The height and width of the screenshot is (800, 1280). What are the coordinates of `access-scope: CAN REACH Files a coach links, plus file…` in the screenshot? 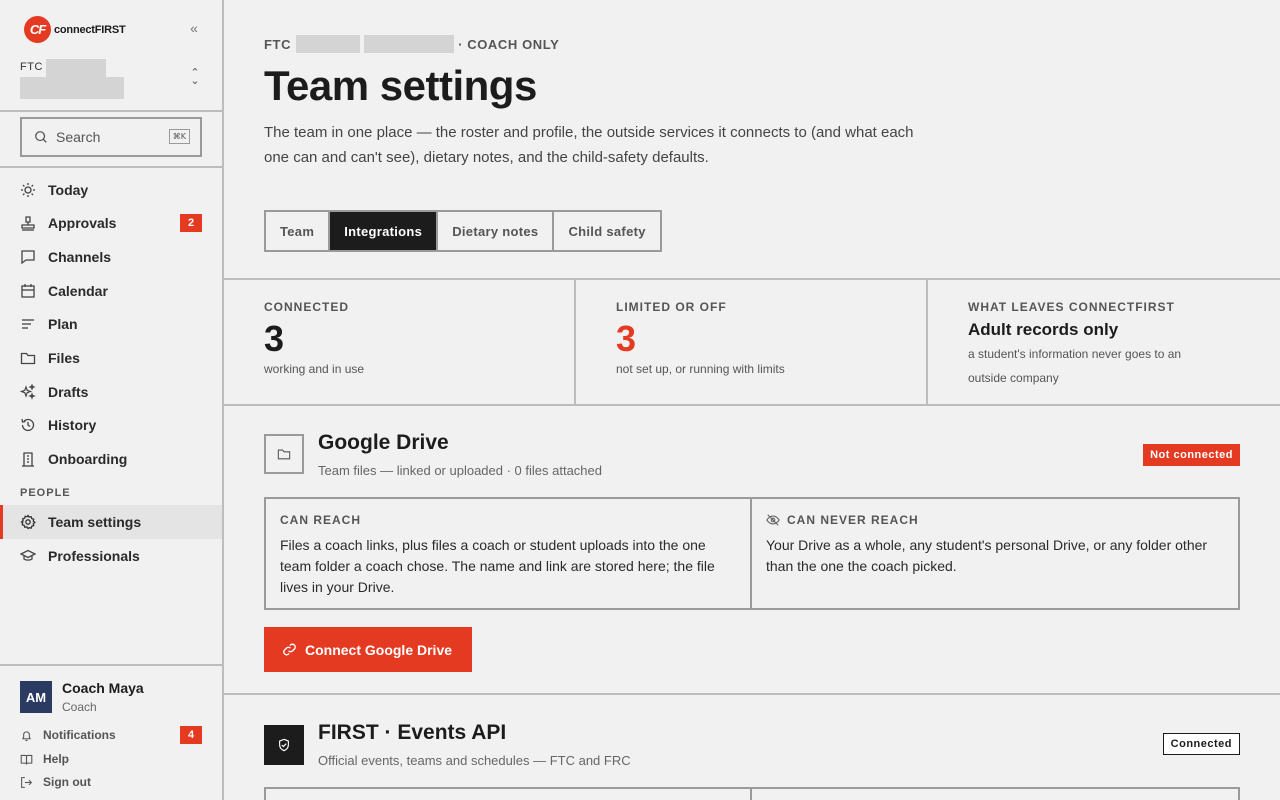 It's located at (752, 553).